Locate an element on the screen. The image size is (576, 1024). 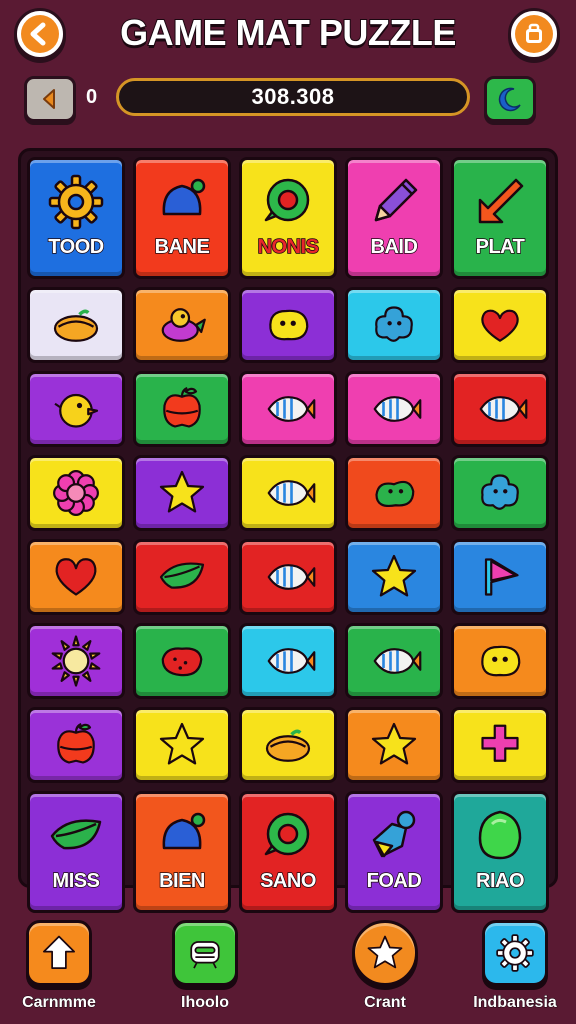
nav-item-0: Carnmme is located at coordinates (59, 966).